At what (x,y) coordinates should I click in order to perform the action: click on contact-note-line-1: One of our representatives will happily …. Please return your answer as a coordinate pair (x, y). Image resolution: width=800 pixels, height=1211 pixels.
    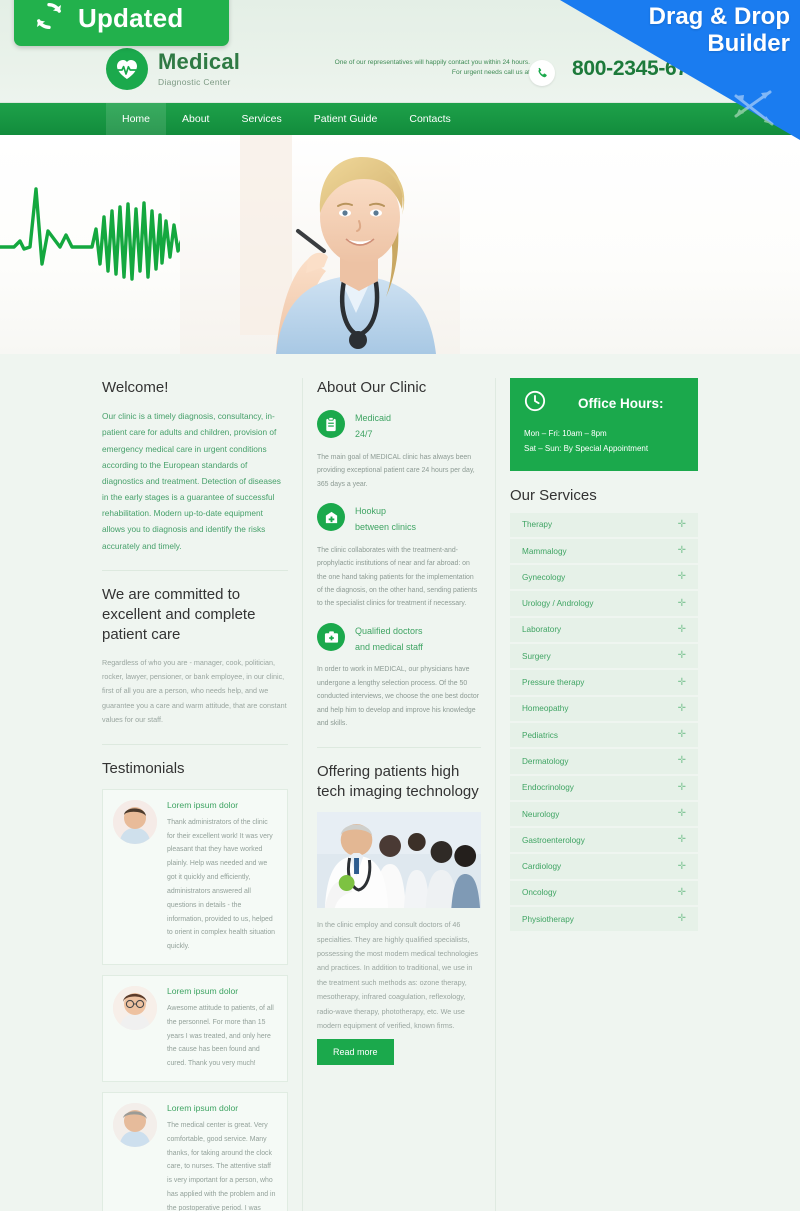
    Looking at the image, I should click on (432, 62).